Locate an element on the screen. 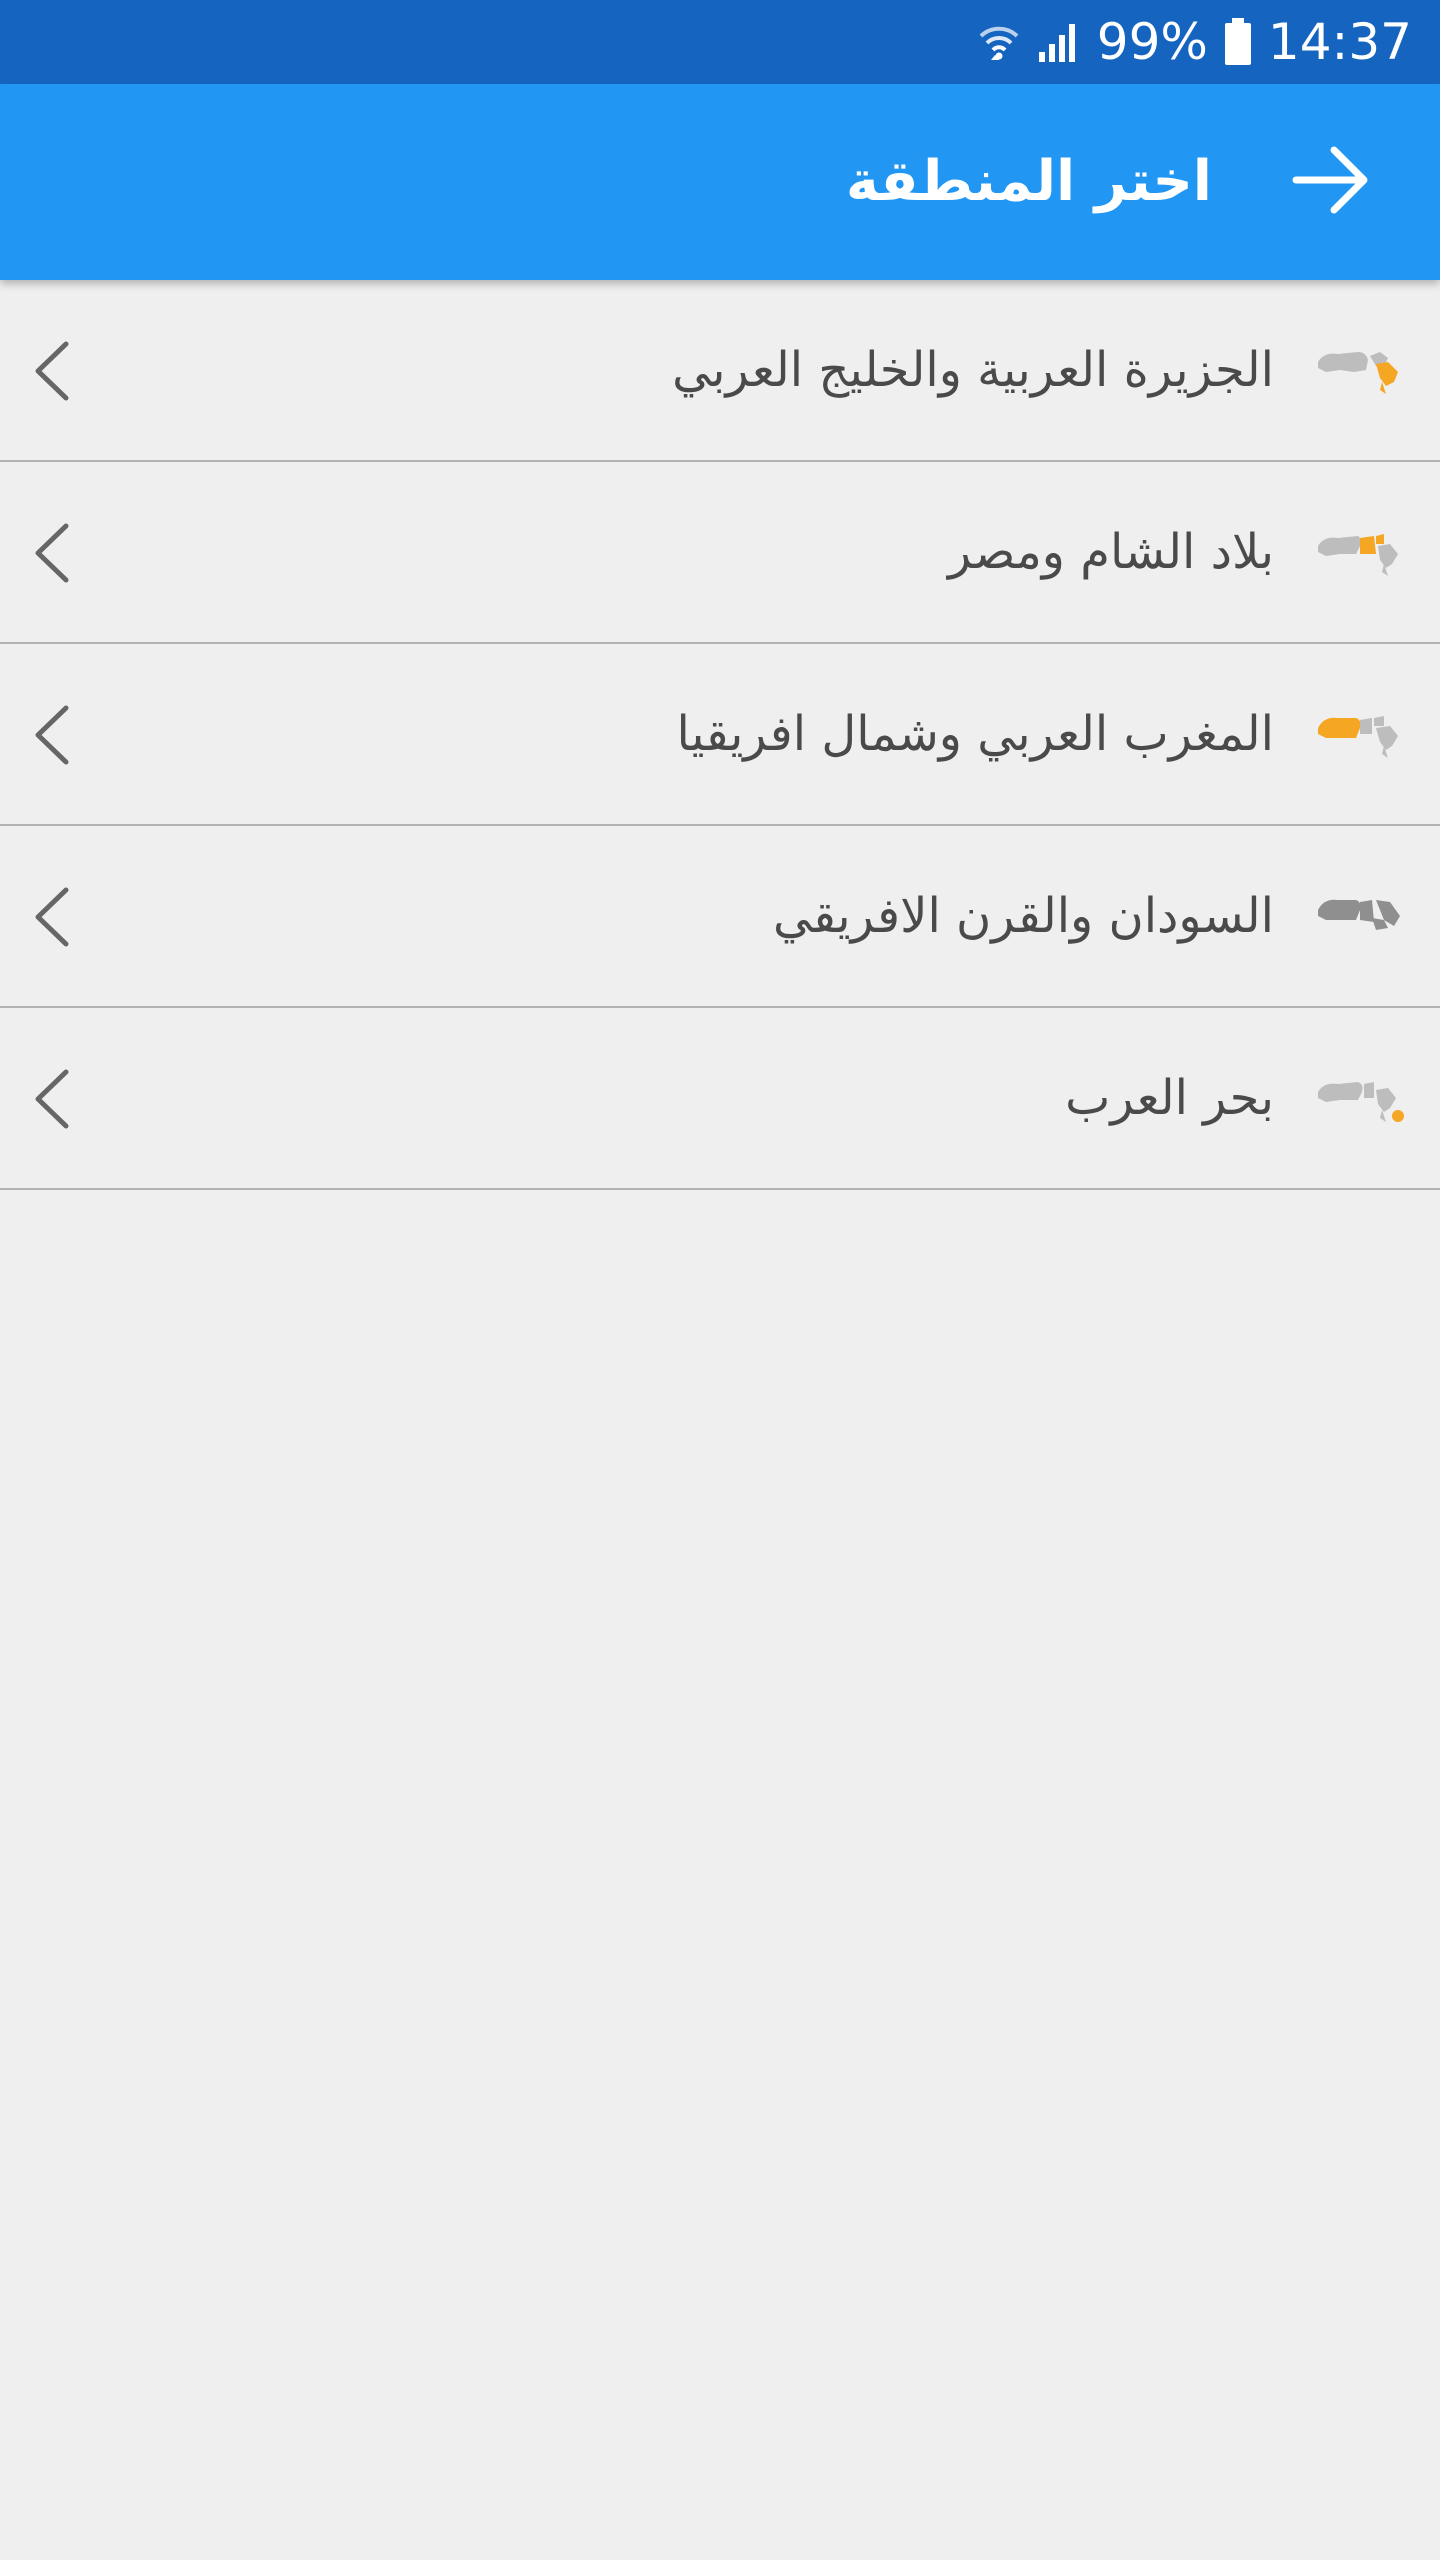 This screenshot has height=2560, width=1440. arabian-peninsula-map-icon is located at coordinates (1359, 370).